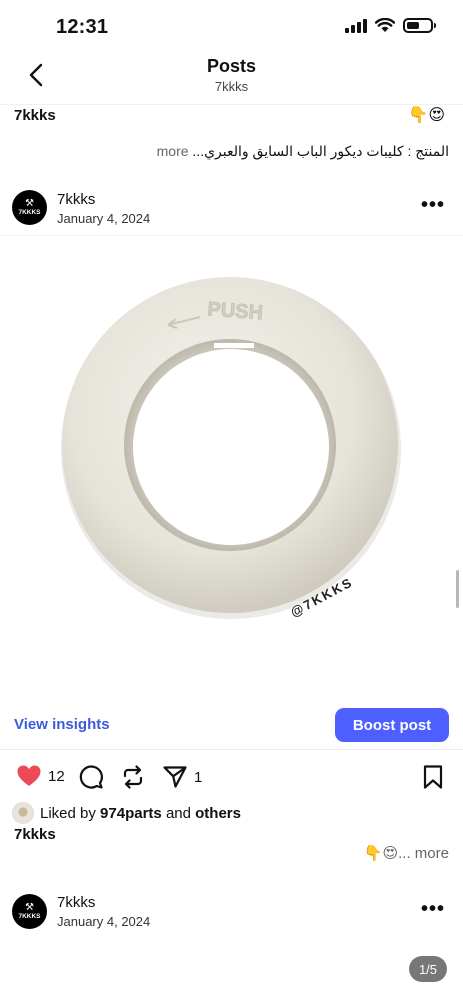  I want to click on shares-count: 1, so click(198, 777).